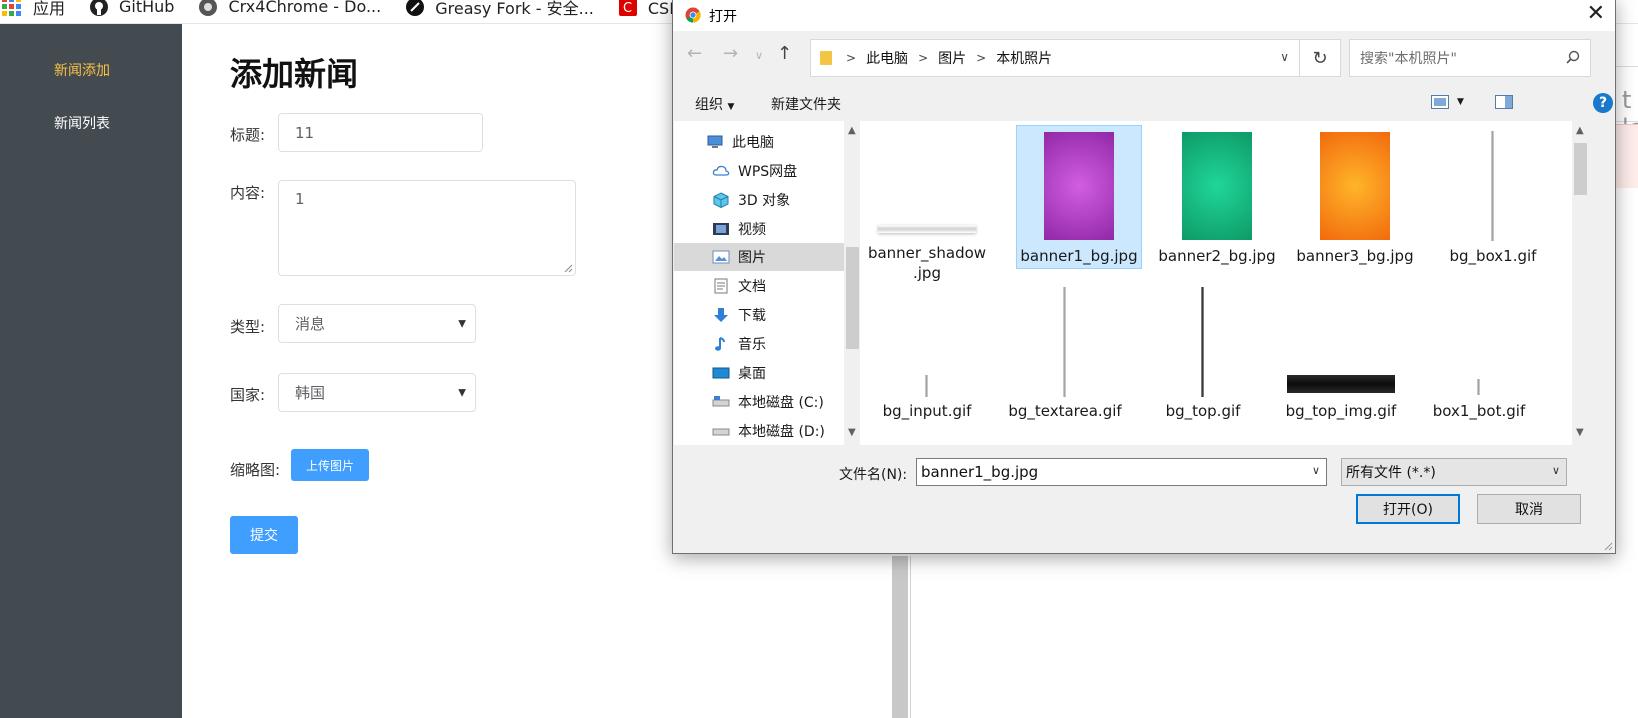  I want to click on tree-item-documents: 文档, so click(759, 286).